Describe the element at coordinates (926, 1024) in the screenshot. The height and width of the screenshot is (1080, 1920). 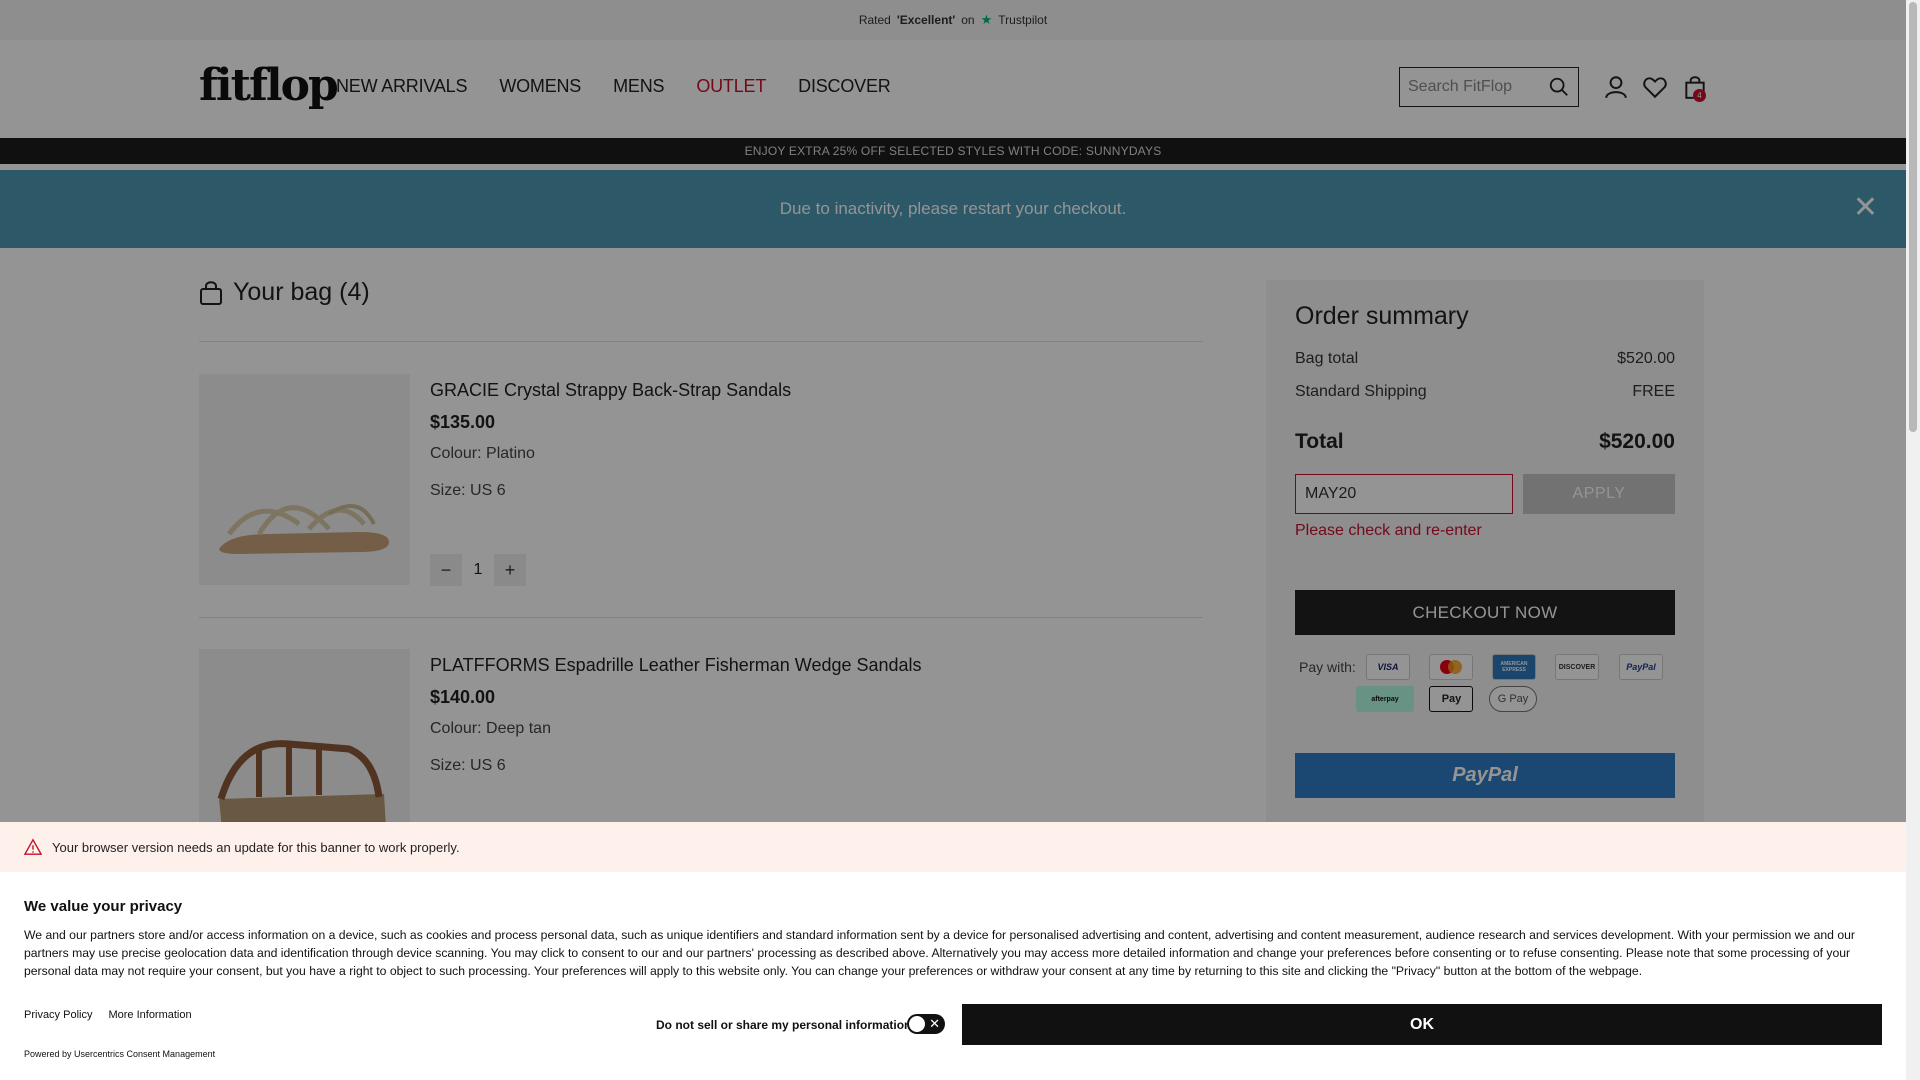
I see `do-not-sell-toggle: ✕` at that location.